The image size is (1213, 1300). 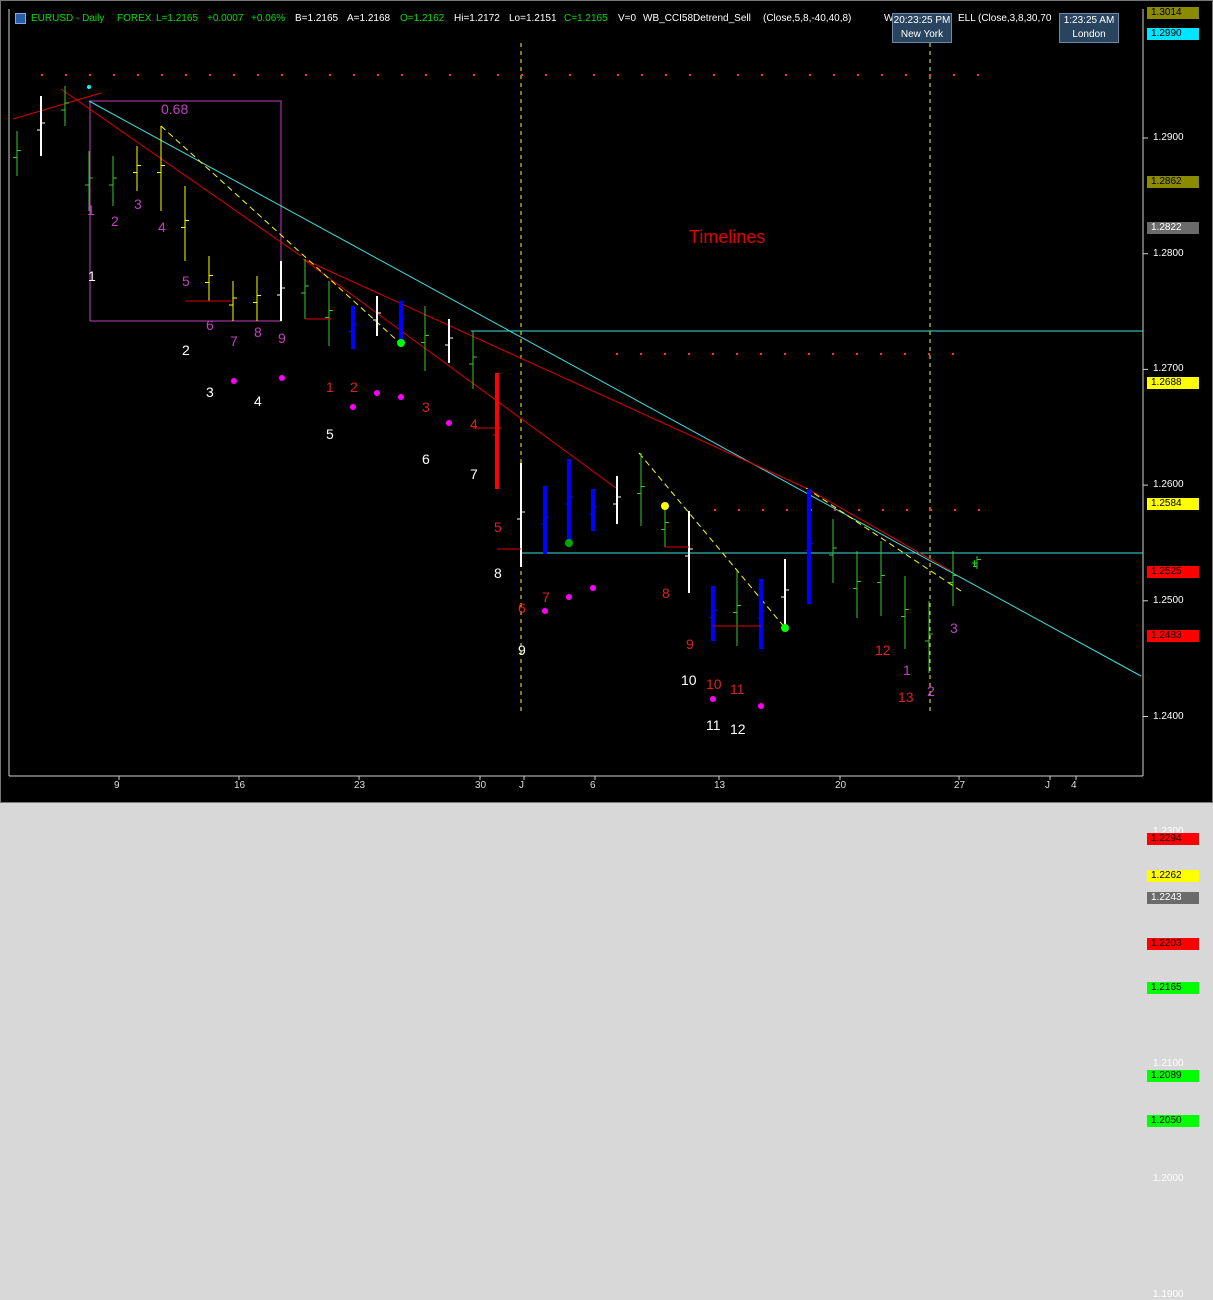 I want to click on date-axis-label: 30, so click(x=481, y=785).